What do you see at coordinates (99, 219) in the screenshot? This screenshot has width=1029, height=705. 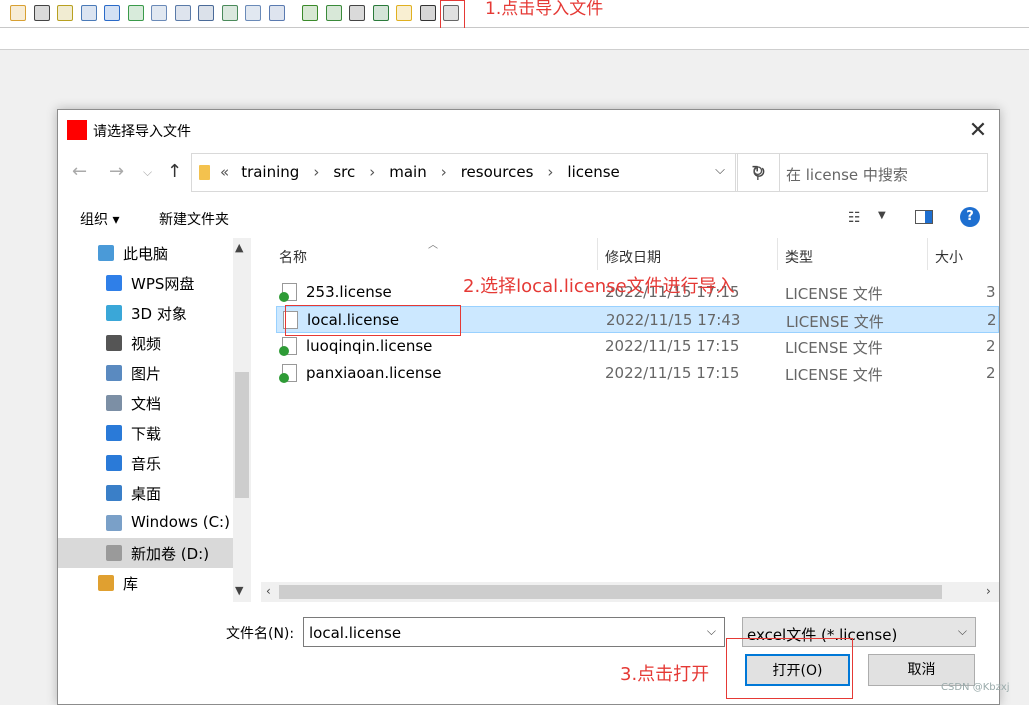 I see `organize-menu: 组织 ▾` at bounding box center [99, 219].